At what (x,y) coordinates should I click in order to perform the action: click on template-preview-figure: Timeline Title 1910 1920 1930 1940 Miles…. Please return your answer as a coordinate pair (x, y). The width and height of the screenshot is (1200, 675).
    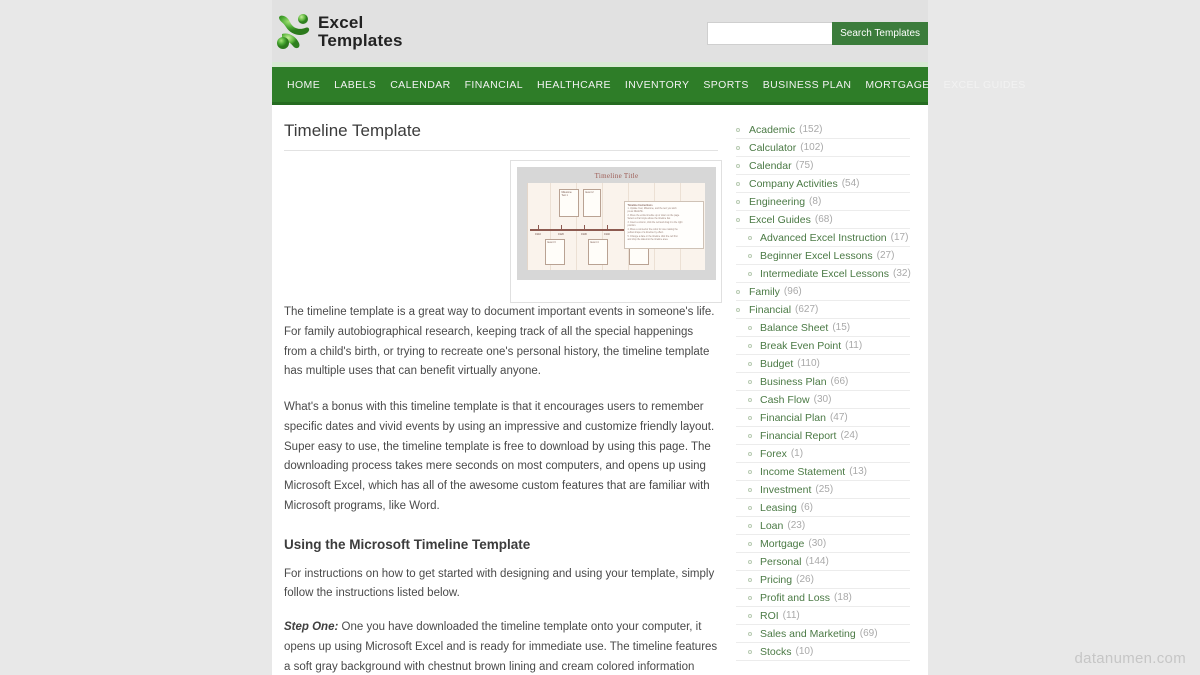
    Looking at the image, I should click on (616, 231).